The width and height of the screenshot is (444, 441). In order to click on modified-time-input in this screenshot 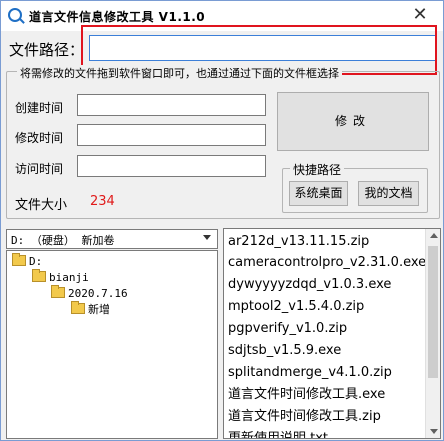, I will do `click(171, 135)`.